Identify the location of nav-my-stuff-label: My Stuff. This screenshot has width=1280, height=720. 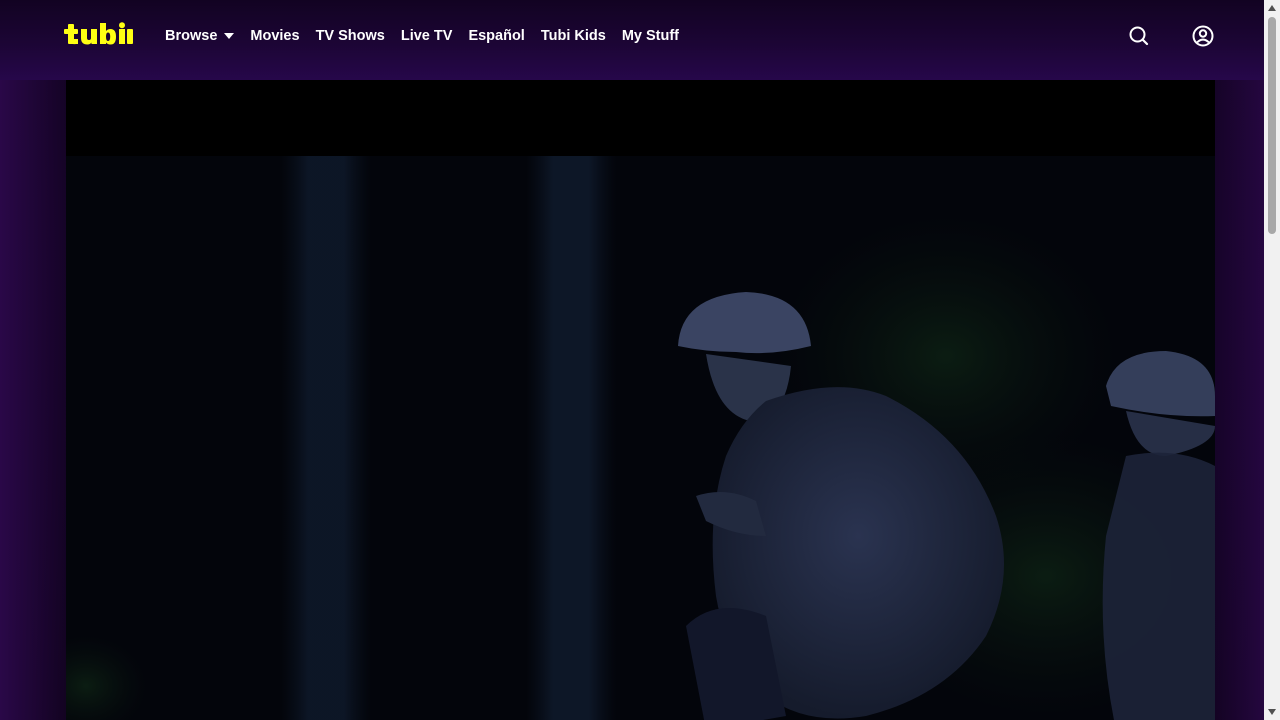
(650, 36).